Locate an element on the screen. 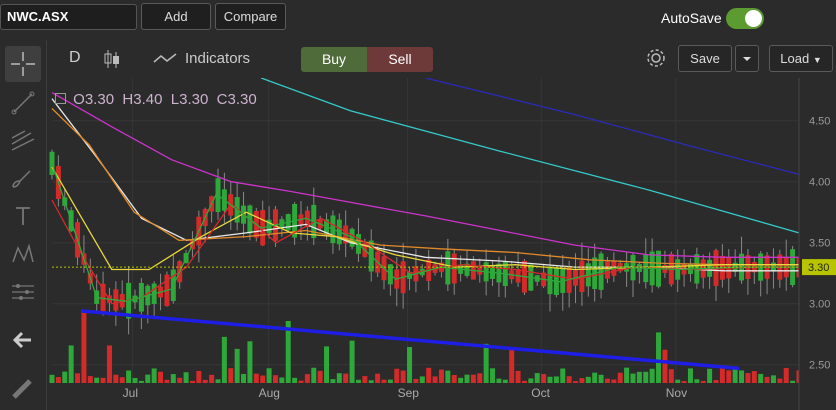 This screenshot has width=836, height=410. add-button: Add is located at coordinates (176, 16).